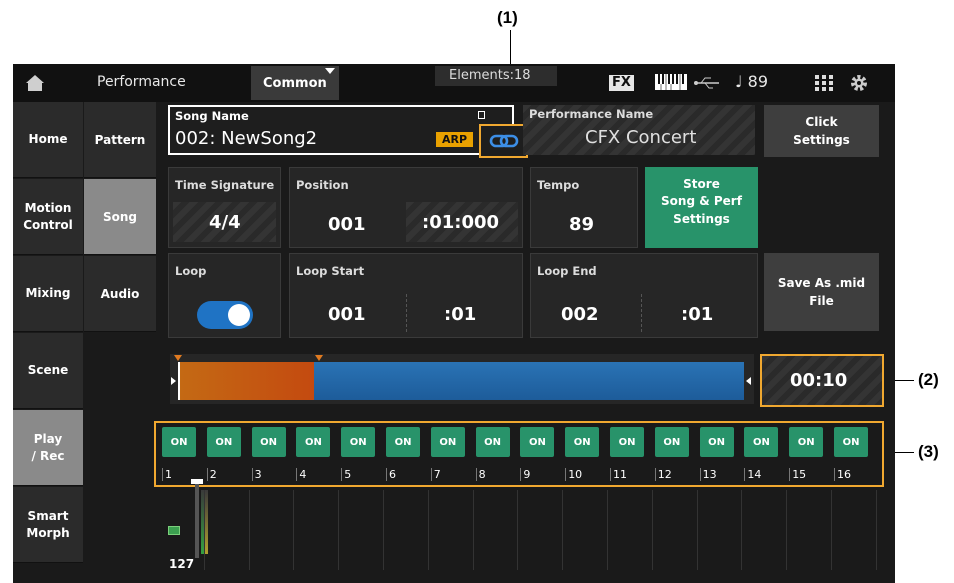  What do you see at coordinates (197, 481) in the screenshot?
I see `fader-knob` at bounding box center [197, 481].